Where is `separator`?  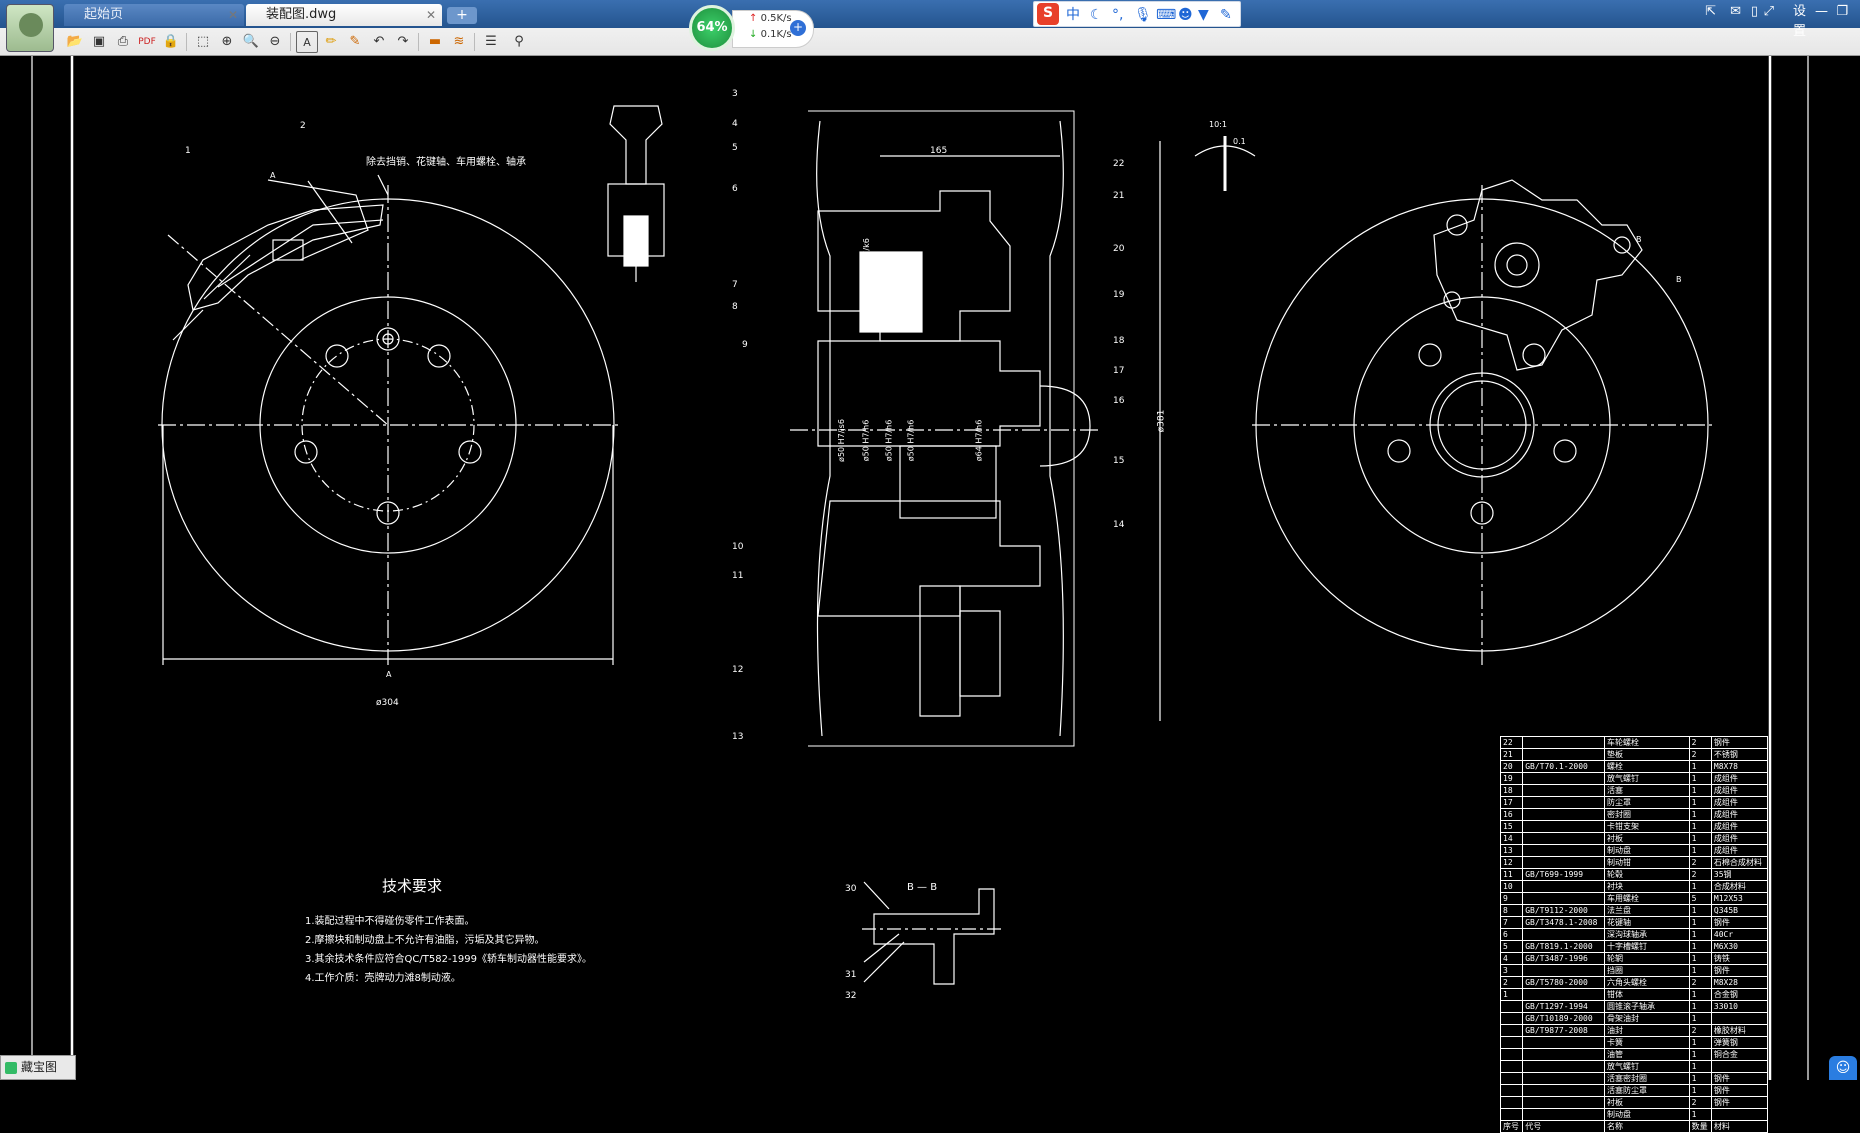 separator is located at coordinates (186, 42).